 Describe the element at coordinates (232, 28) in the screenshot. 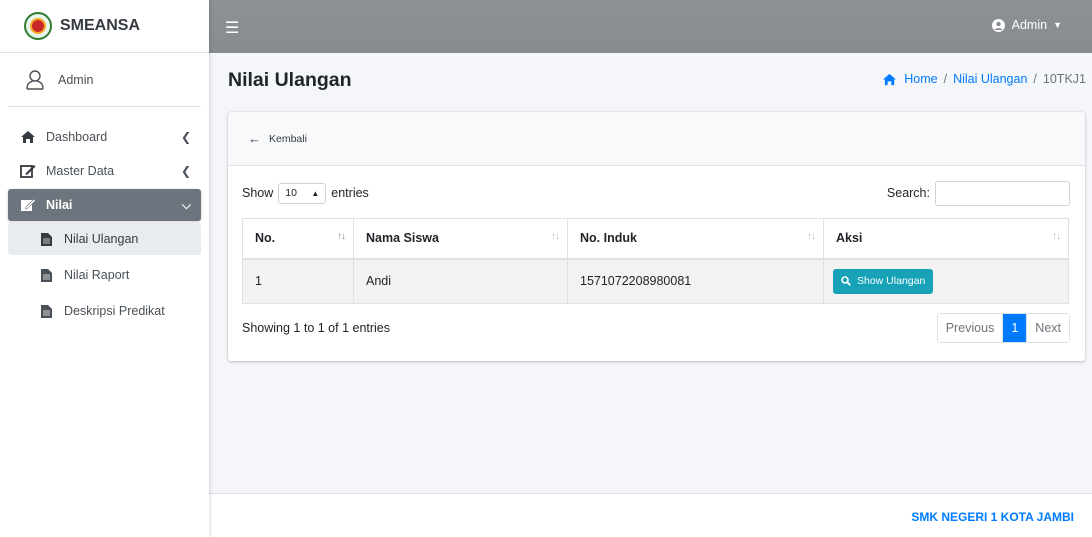

I see `hamburger-menu-icon: ☰` at that location.